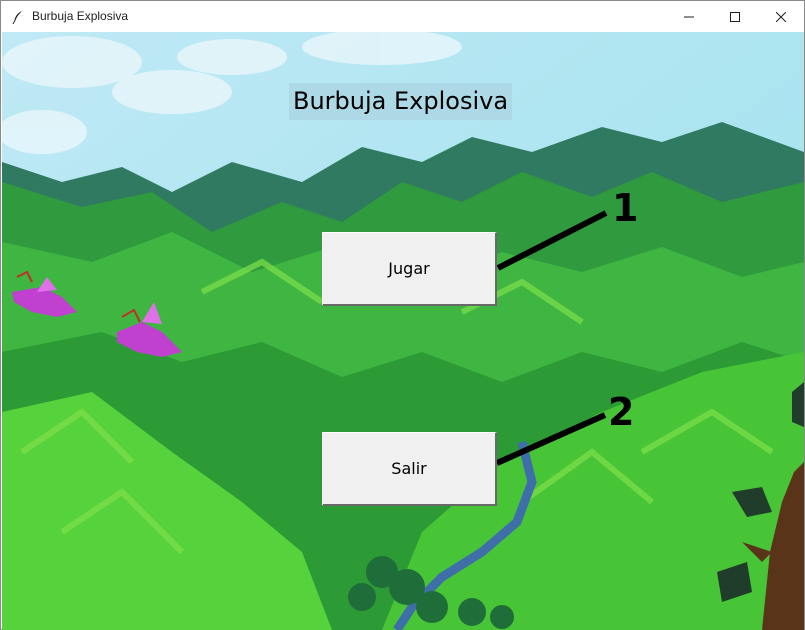 The image size is (805, 630). Describe the element at coordinates (402, 16) in the screenshot. I see `title-bar: Burbuja Explosiva` at that location.